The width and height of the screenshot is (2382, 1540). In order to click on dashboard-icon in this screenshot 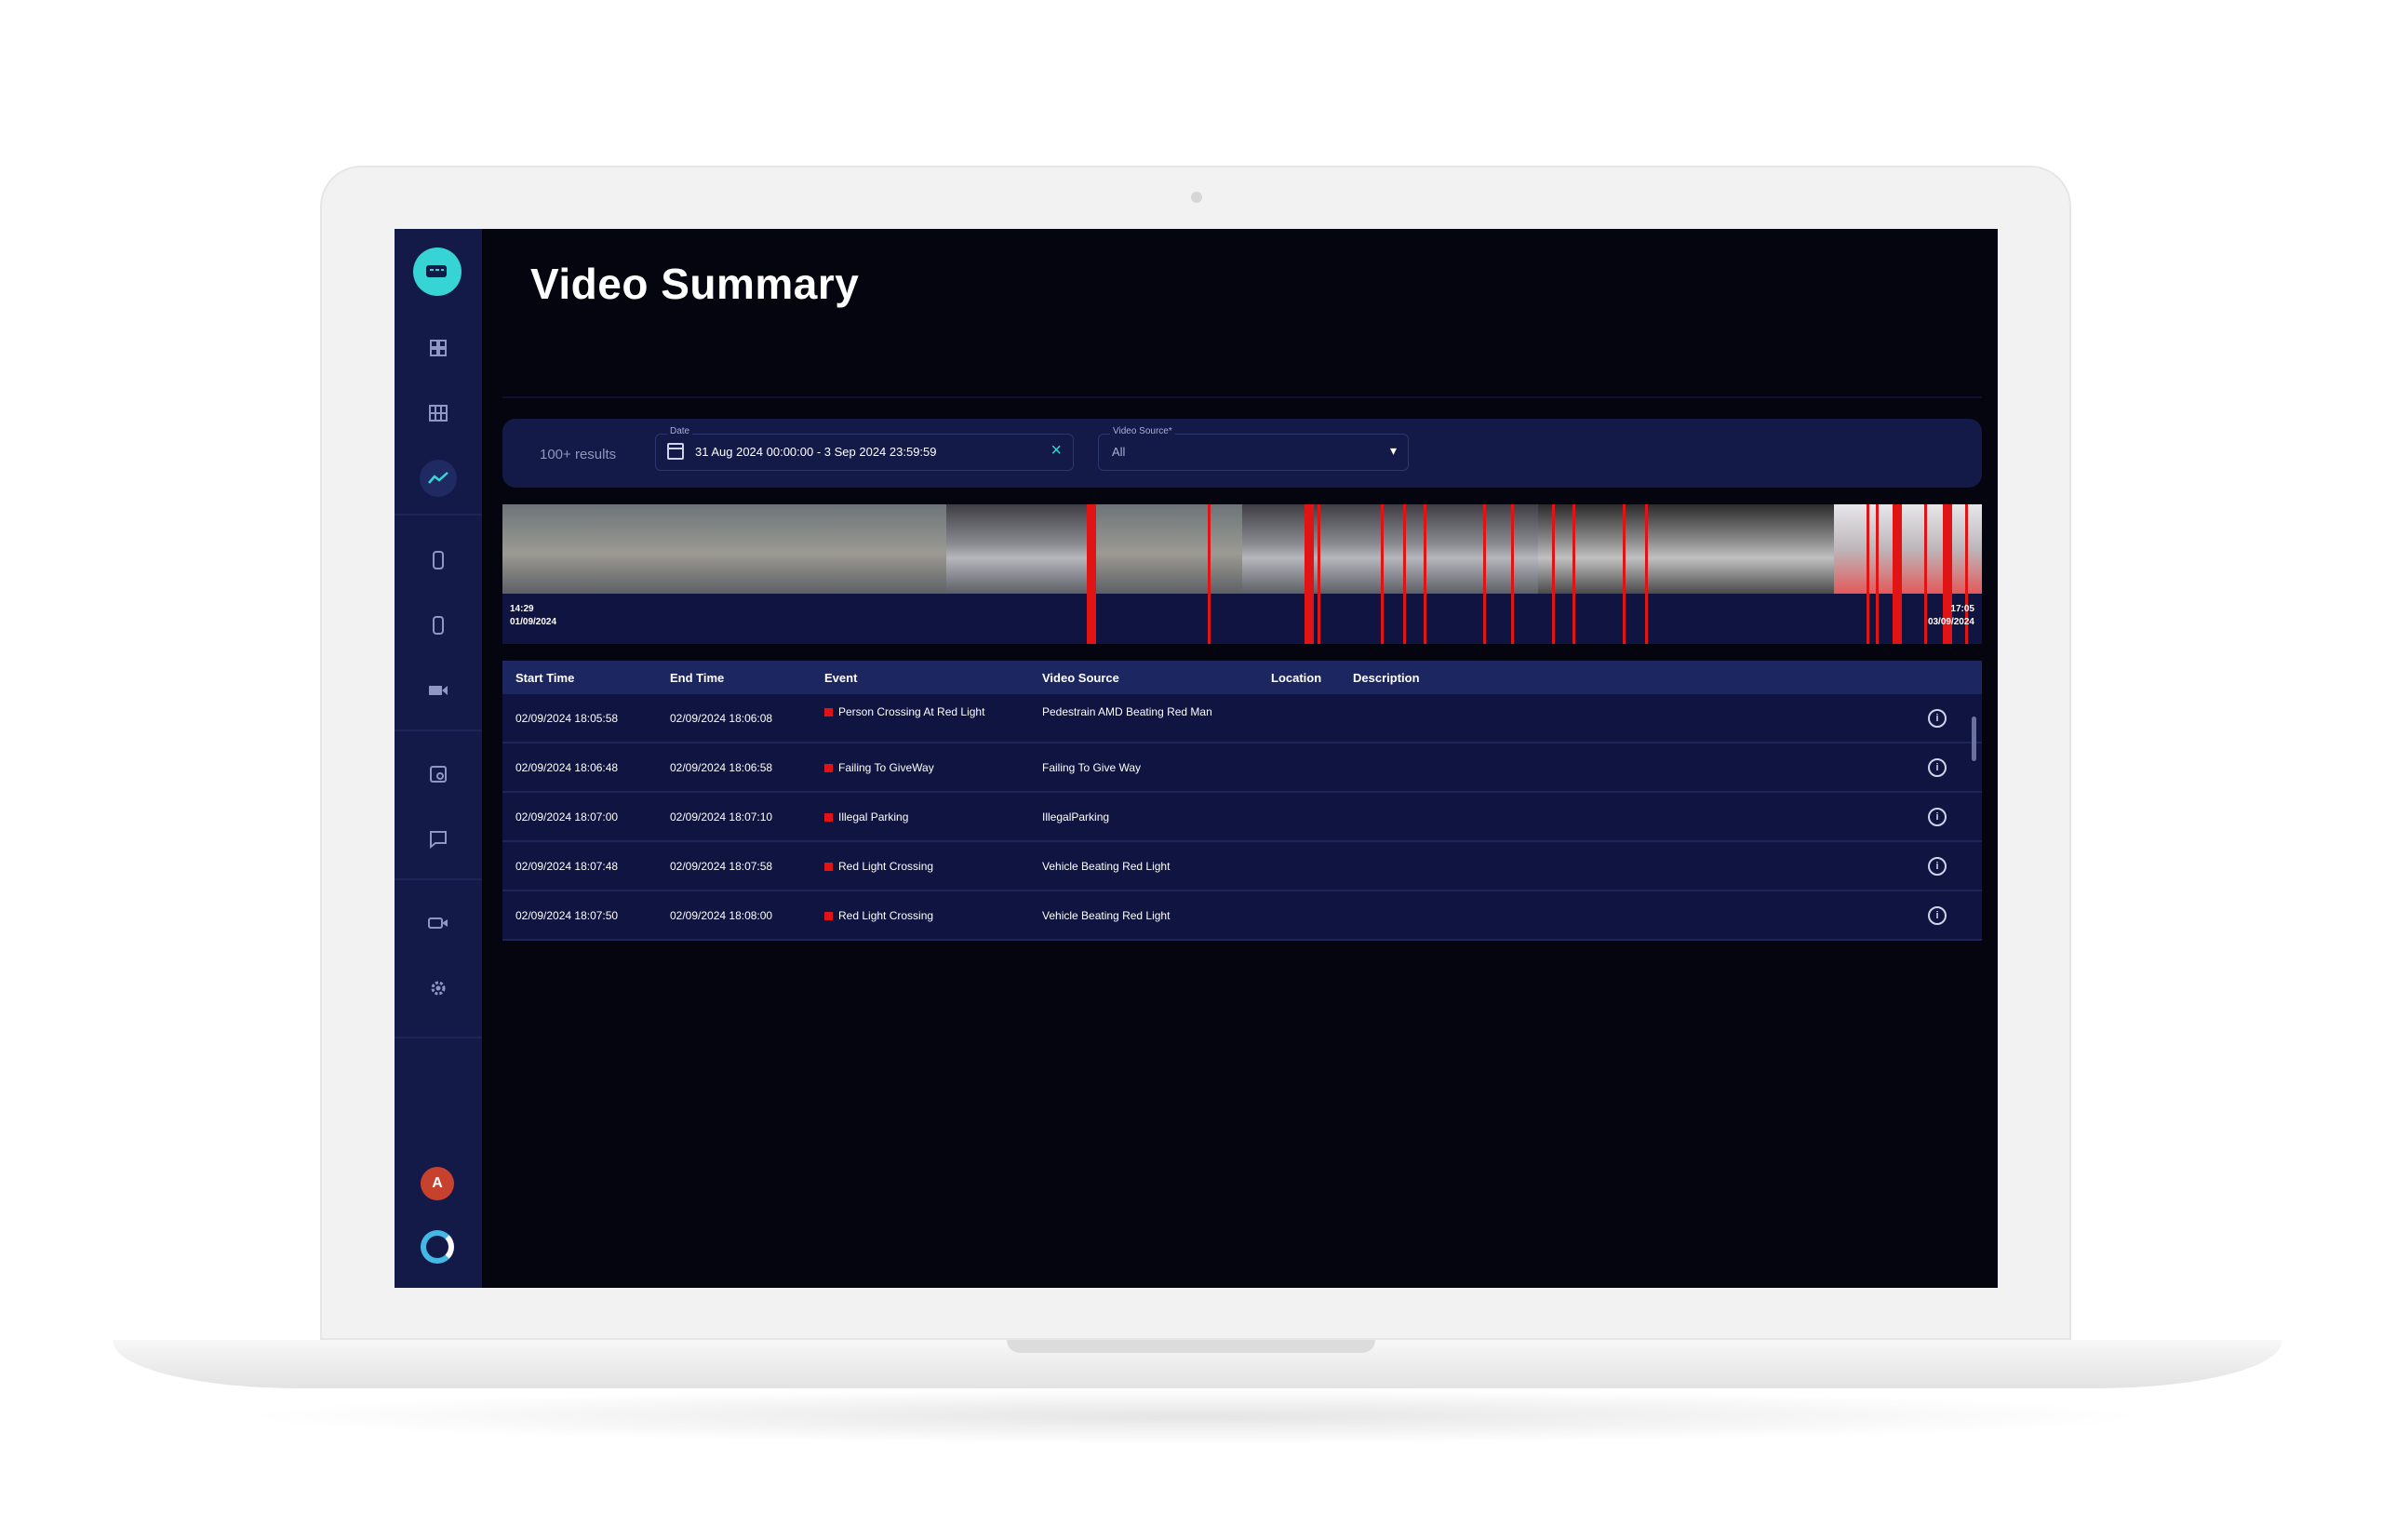, I will do `click(438, 348)`.